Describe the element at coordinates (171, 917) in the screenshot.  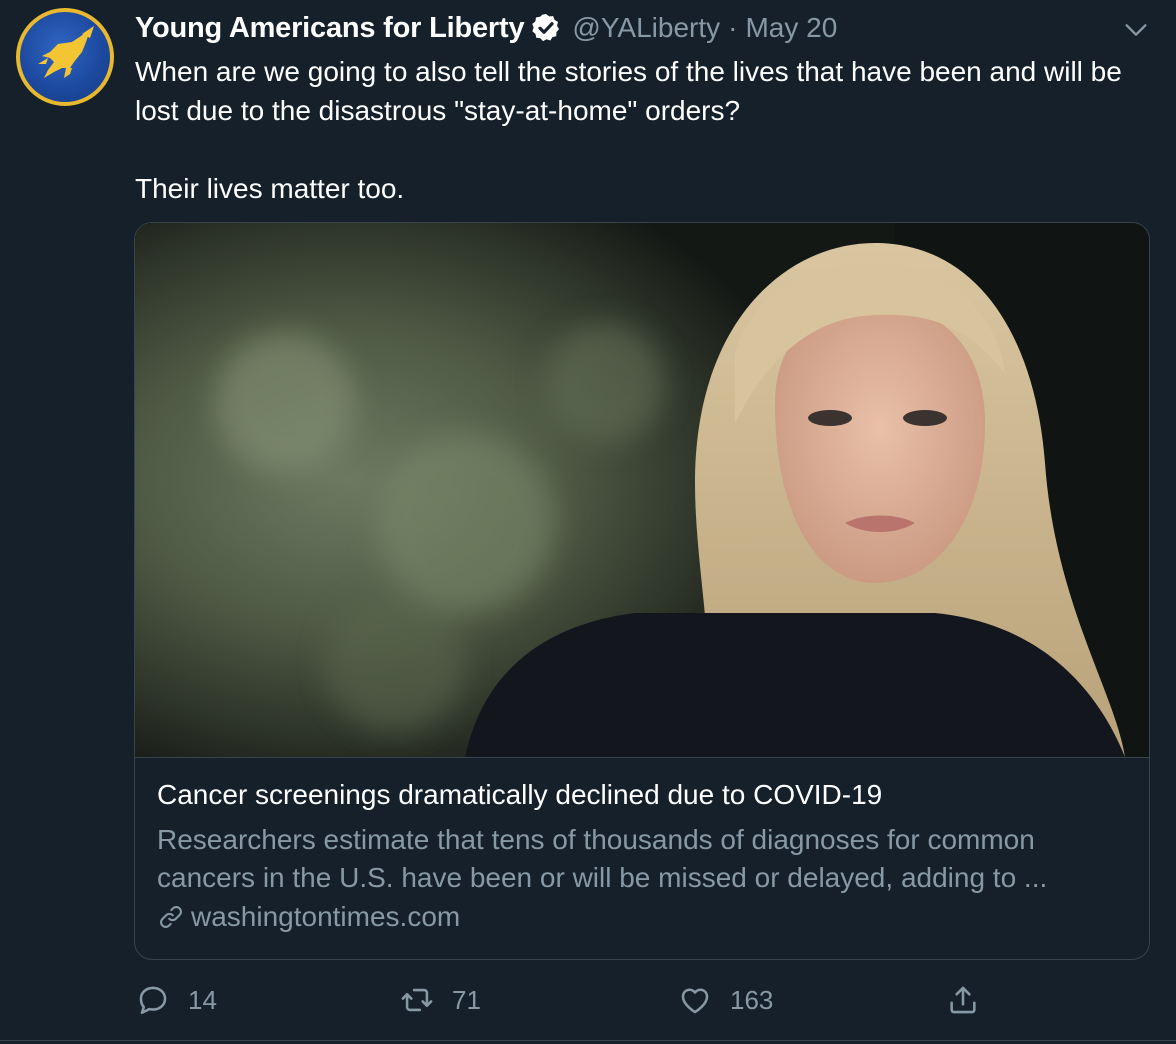
I see `link-icon` at that location.